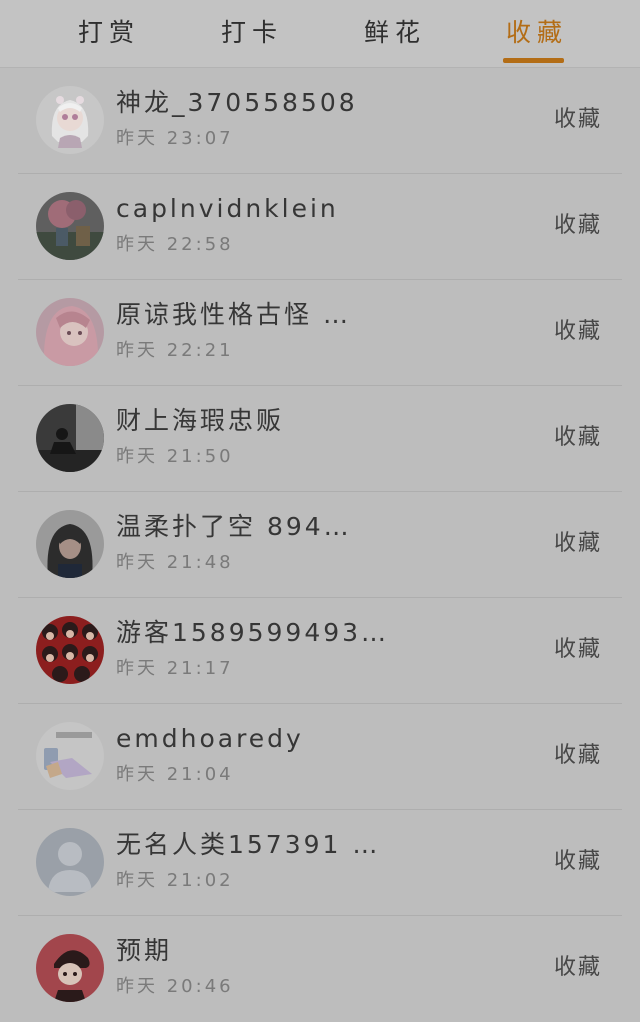  I want to click on list-item: 游客1589599493… 昨天 21:17 收藏, so click(320, 651).